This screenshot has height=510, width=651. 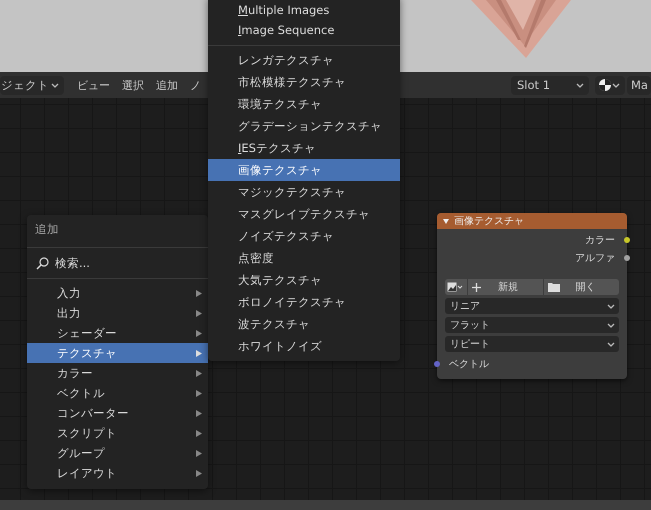 I want to click on menu-item: レイアウト, so click(x=117, y=473).